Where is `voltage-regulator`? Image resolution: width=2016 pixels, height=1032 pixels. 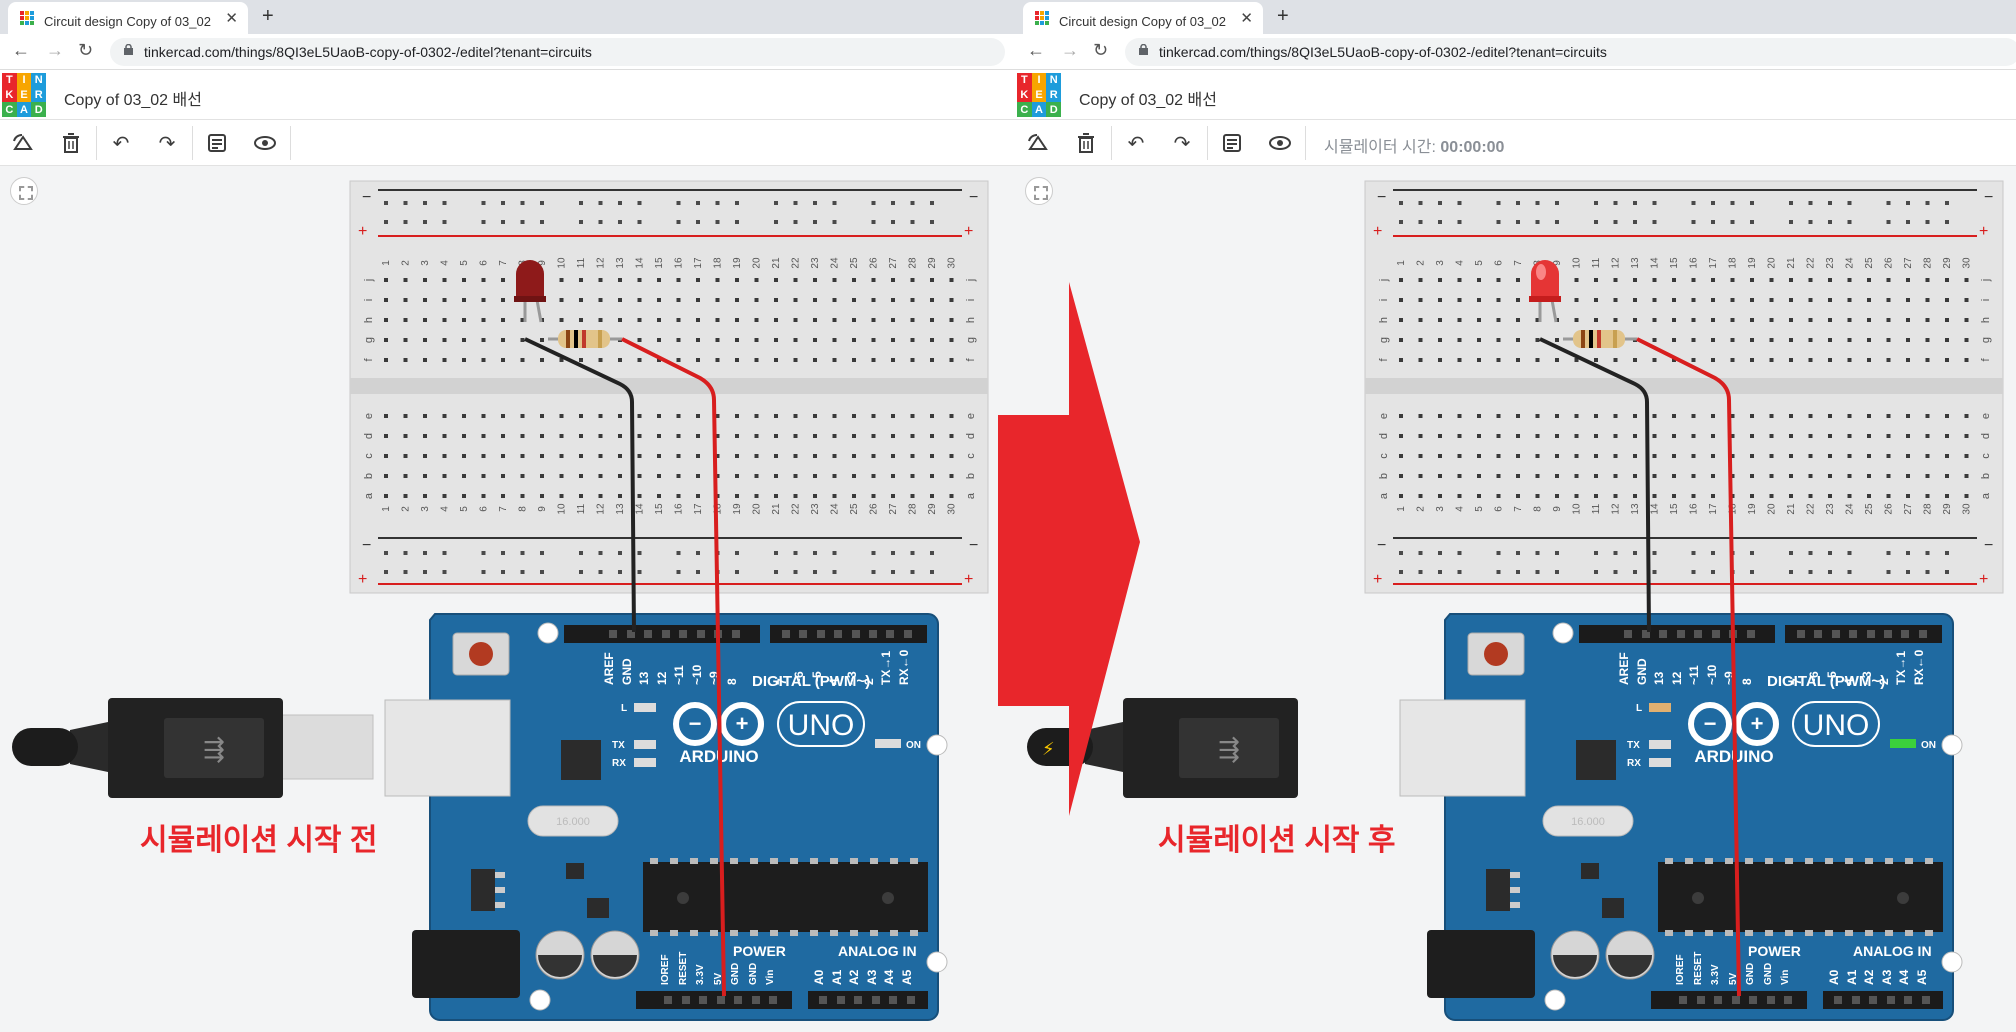
voltage-regulator is located at coordinates (483, 890).